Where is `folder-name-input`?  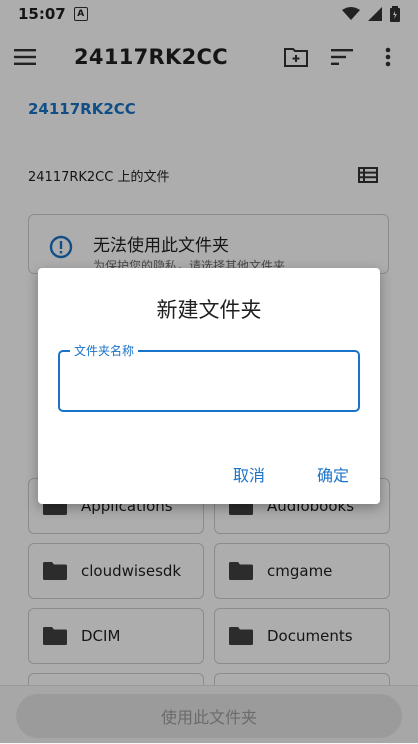
folder-name-input is located at coordinates (212, 382).